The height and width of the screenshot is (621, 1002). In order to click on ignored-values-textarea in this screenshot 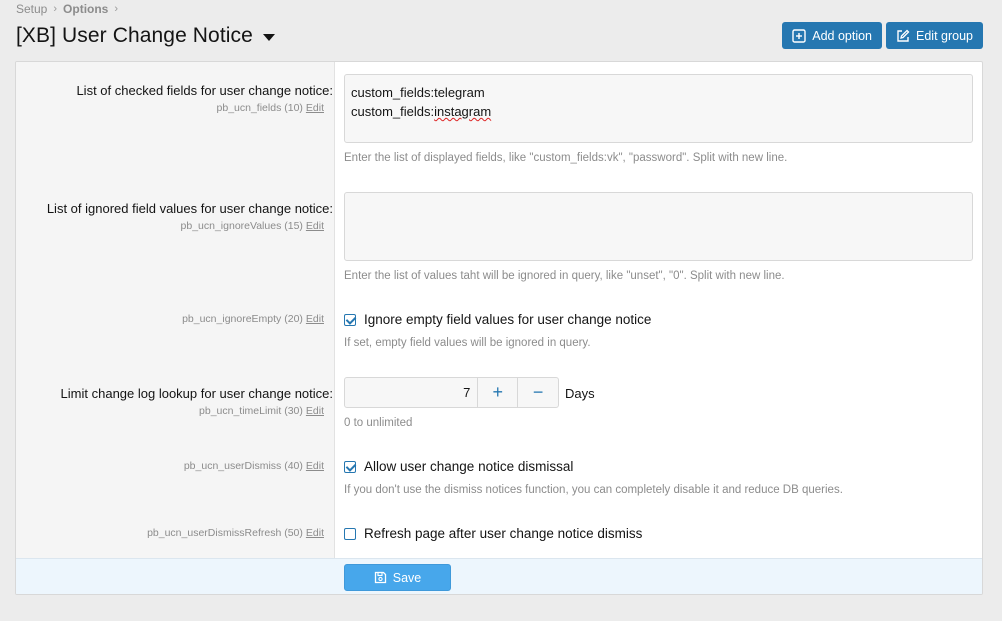, I will do `click(658, 226)`.